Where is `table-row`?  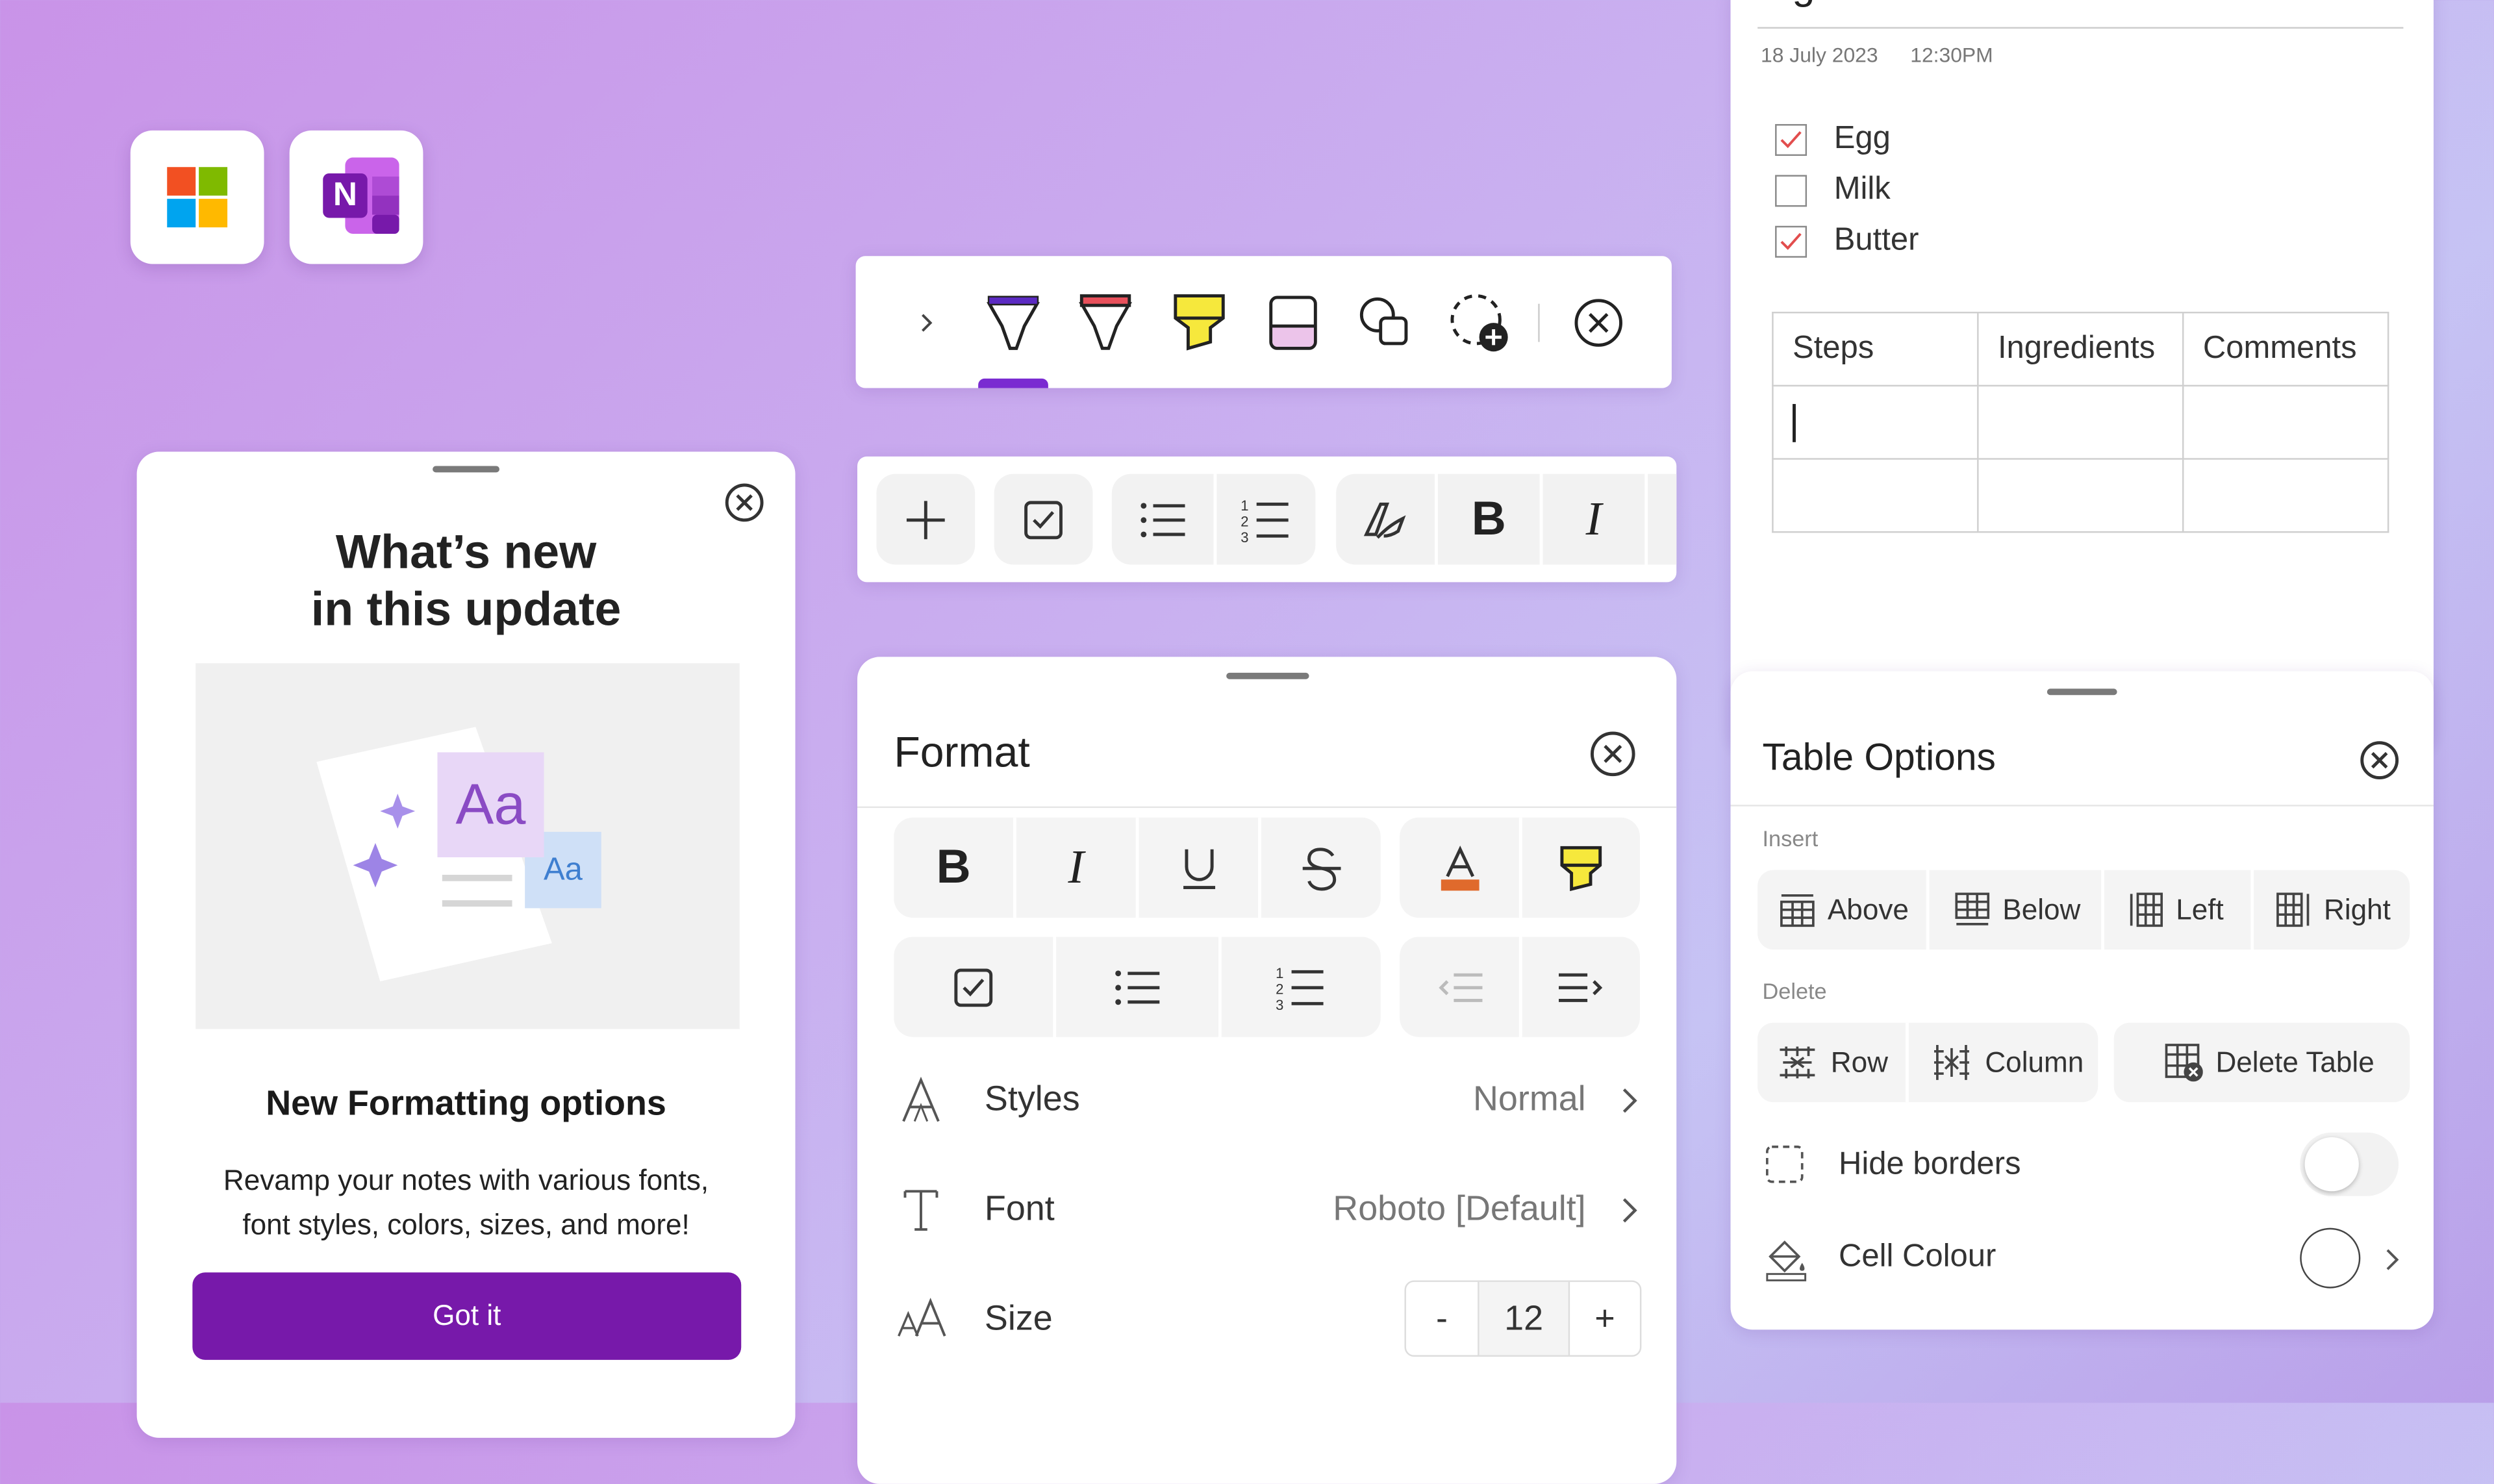
table-row is located at coordinates (2080, 422).